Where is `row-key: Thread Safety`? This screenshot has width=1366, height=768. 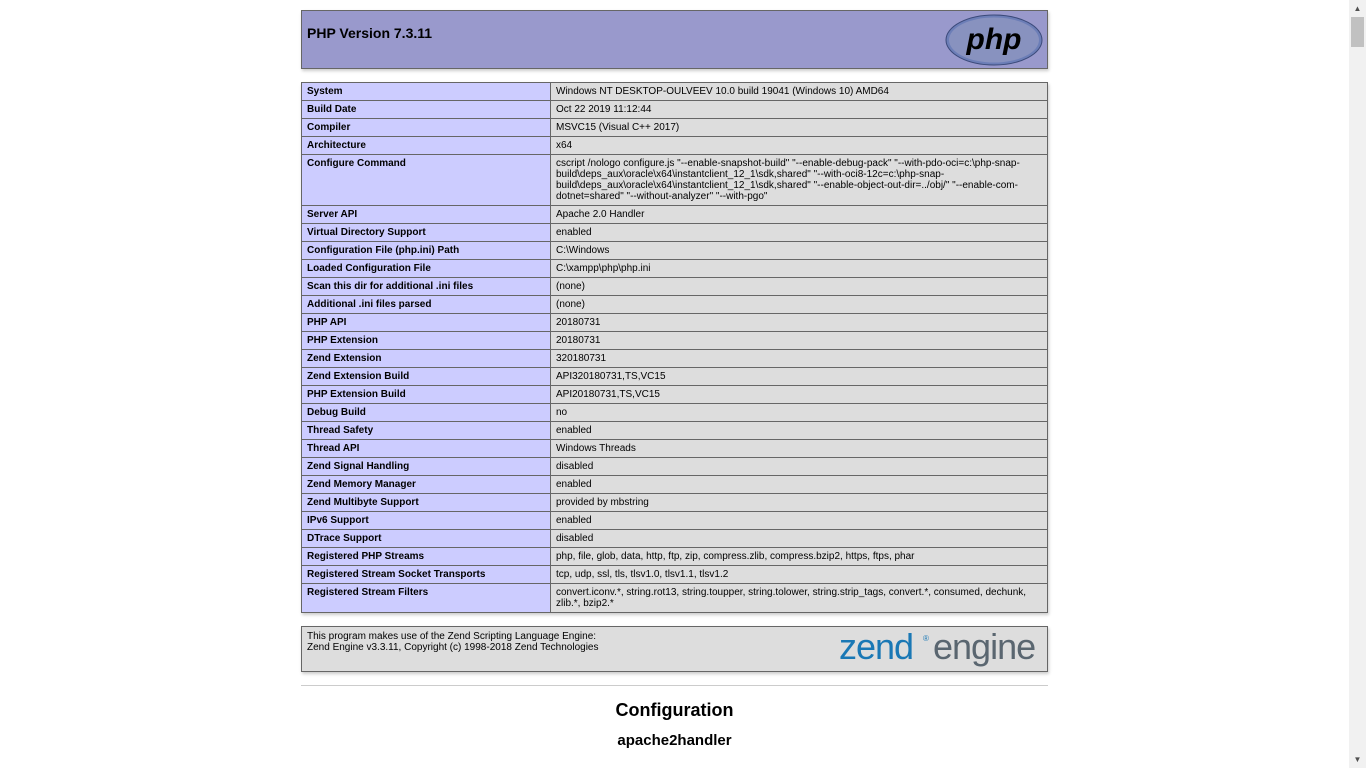 row-key: Thread Safety is located at coordinates (426, 430).